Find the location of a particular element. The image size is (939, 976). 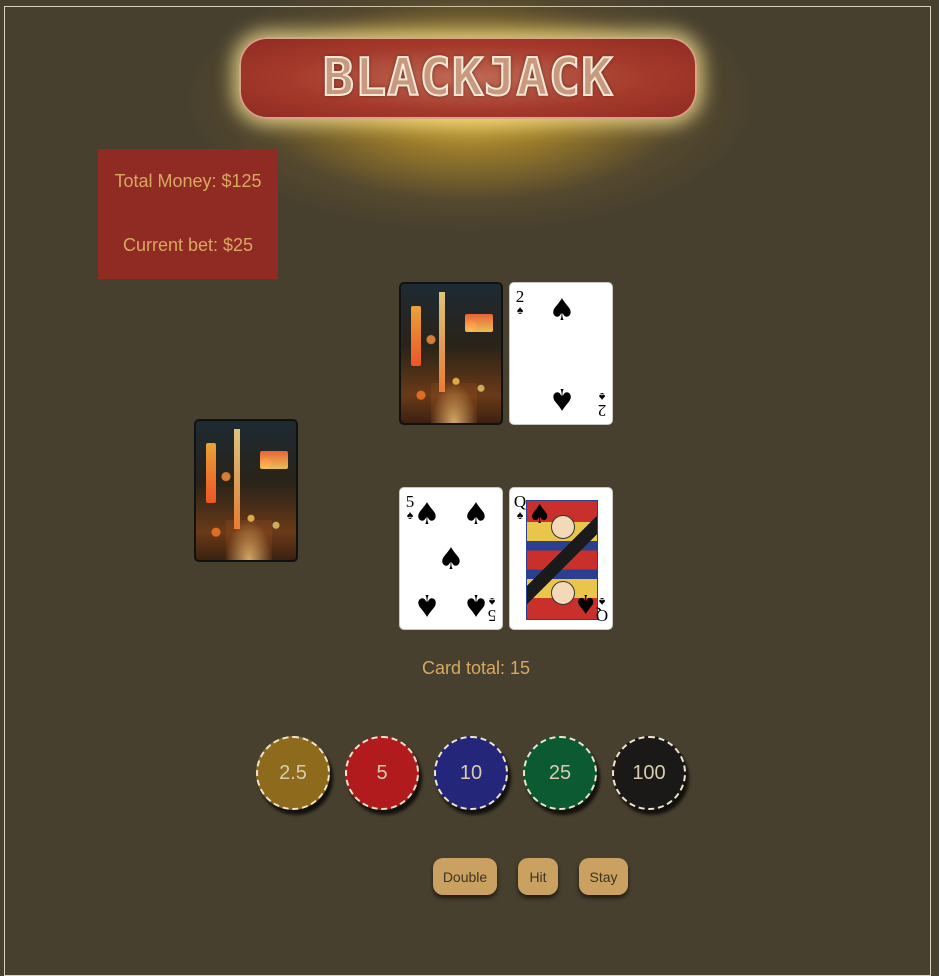

player-card-queen-of-spades: ♠ ♠ Q ♠ Q ♠ is located at coordinates (561, 558).